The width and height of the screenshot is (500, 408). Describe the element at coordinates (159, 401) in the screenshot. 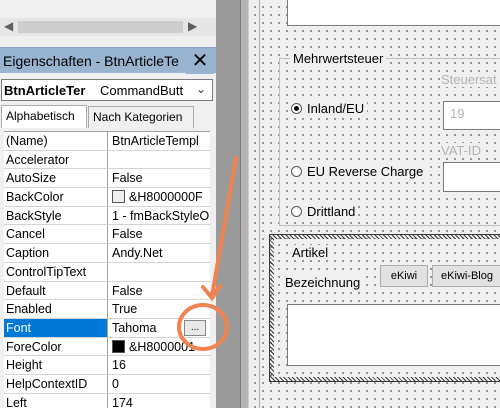

I see `property-value: 174` at that location.